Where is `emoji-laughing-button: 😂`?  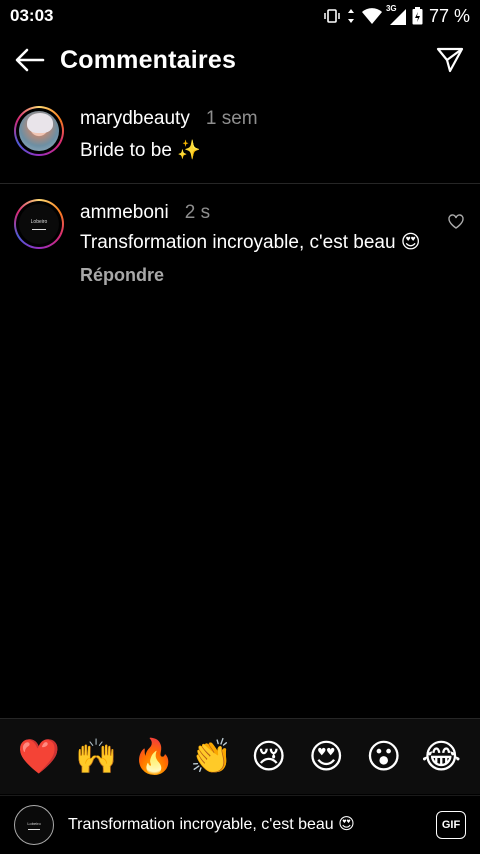
emoji-laughing-button: 😂 is located at coordinates (441, 757).